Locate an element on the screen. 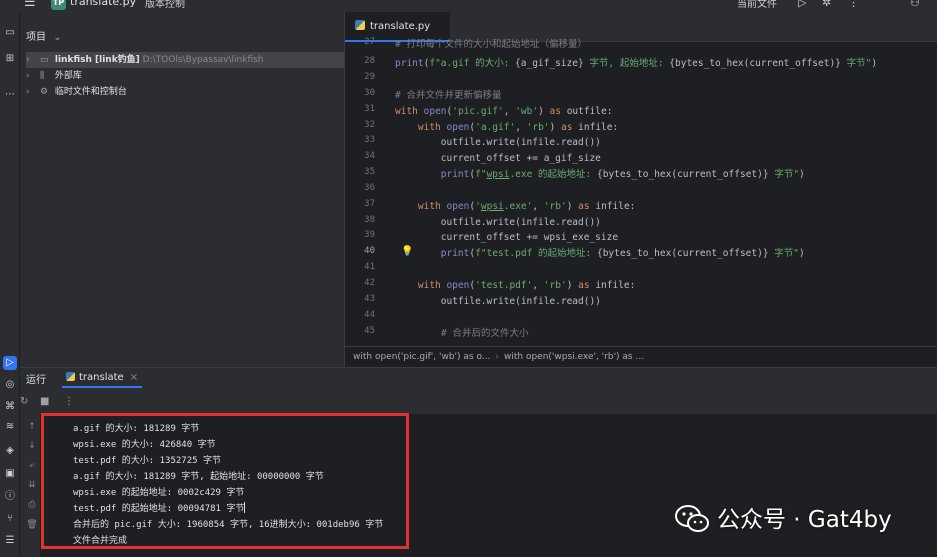 Image resolution: width=937 pixels, height=557 pixels. trash-icon: 🗑 is located at coordinates (32, 525).